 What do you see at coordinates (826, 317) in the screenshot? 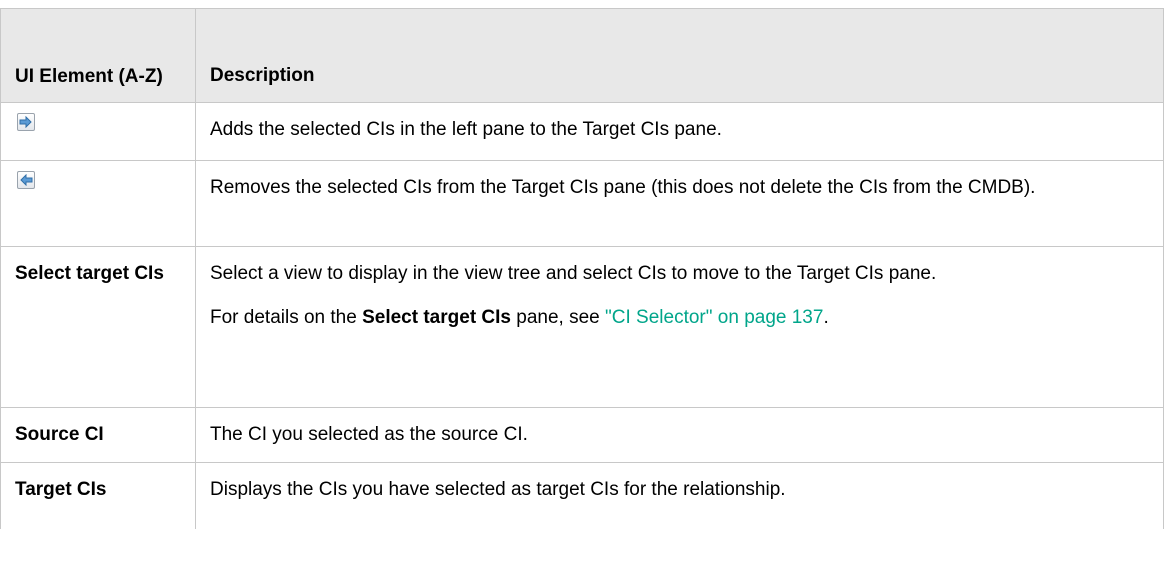
I see `details-suffix: .` at bounding box center [826, 317].